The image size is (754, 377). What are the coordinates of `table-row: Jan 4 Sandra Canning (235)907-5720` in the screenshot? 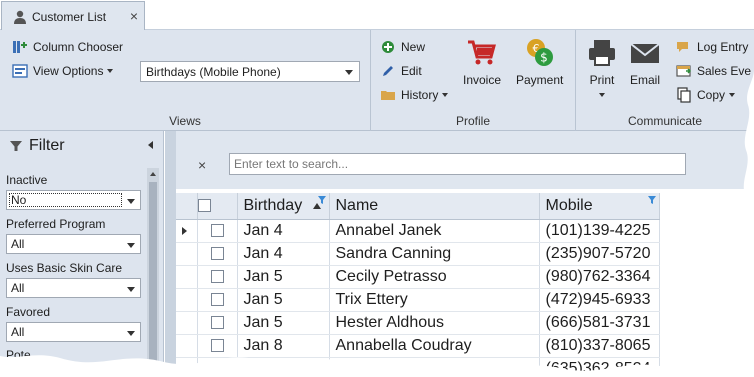 It's located at (418, 254).